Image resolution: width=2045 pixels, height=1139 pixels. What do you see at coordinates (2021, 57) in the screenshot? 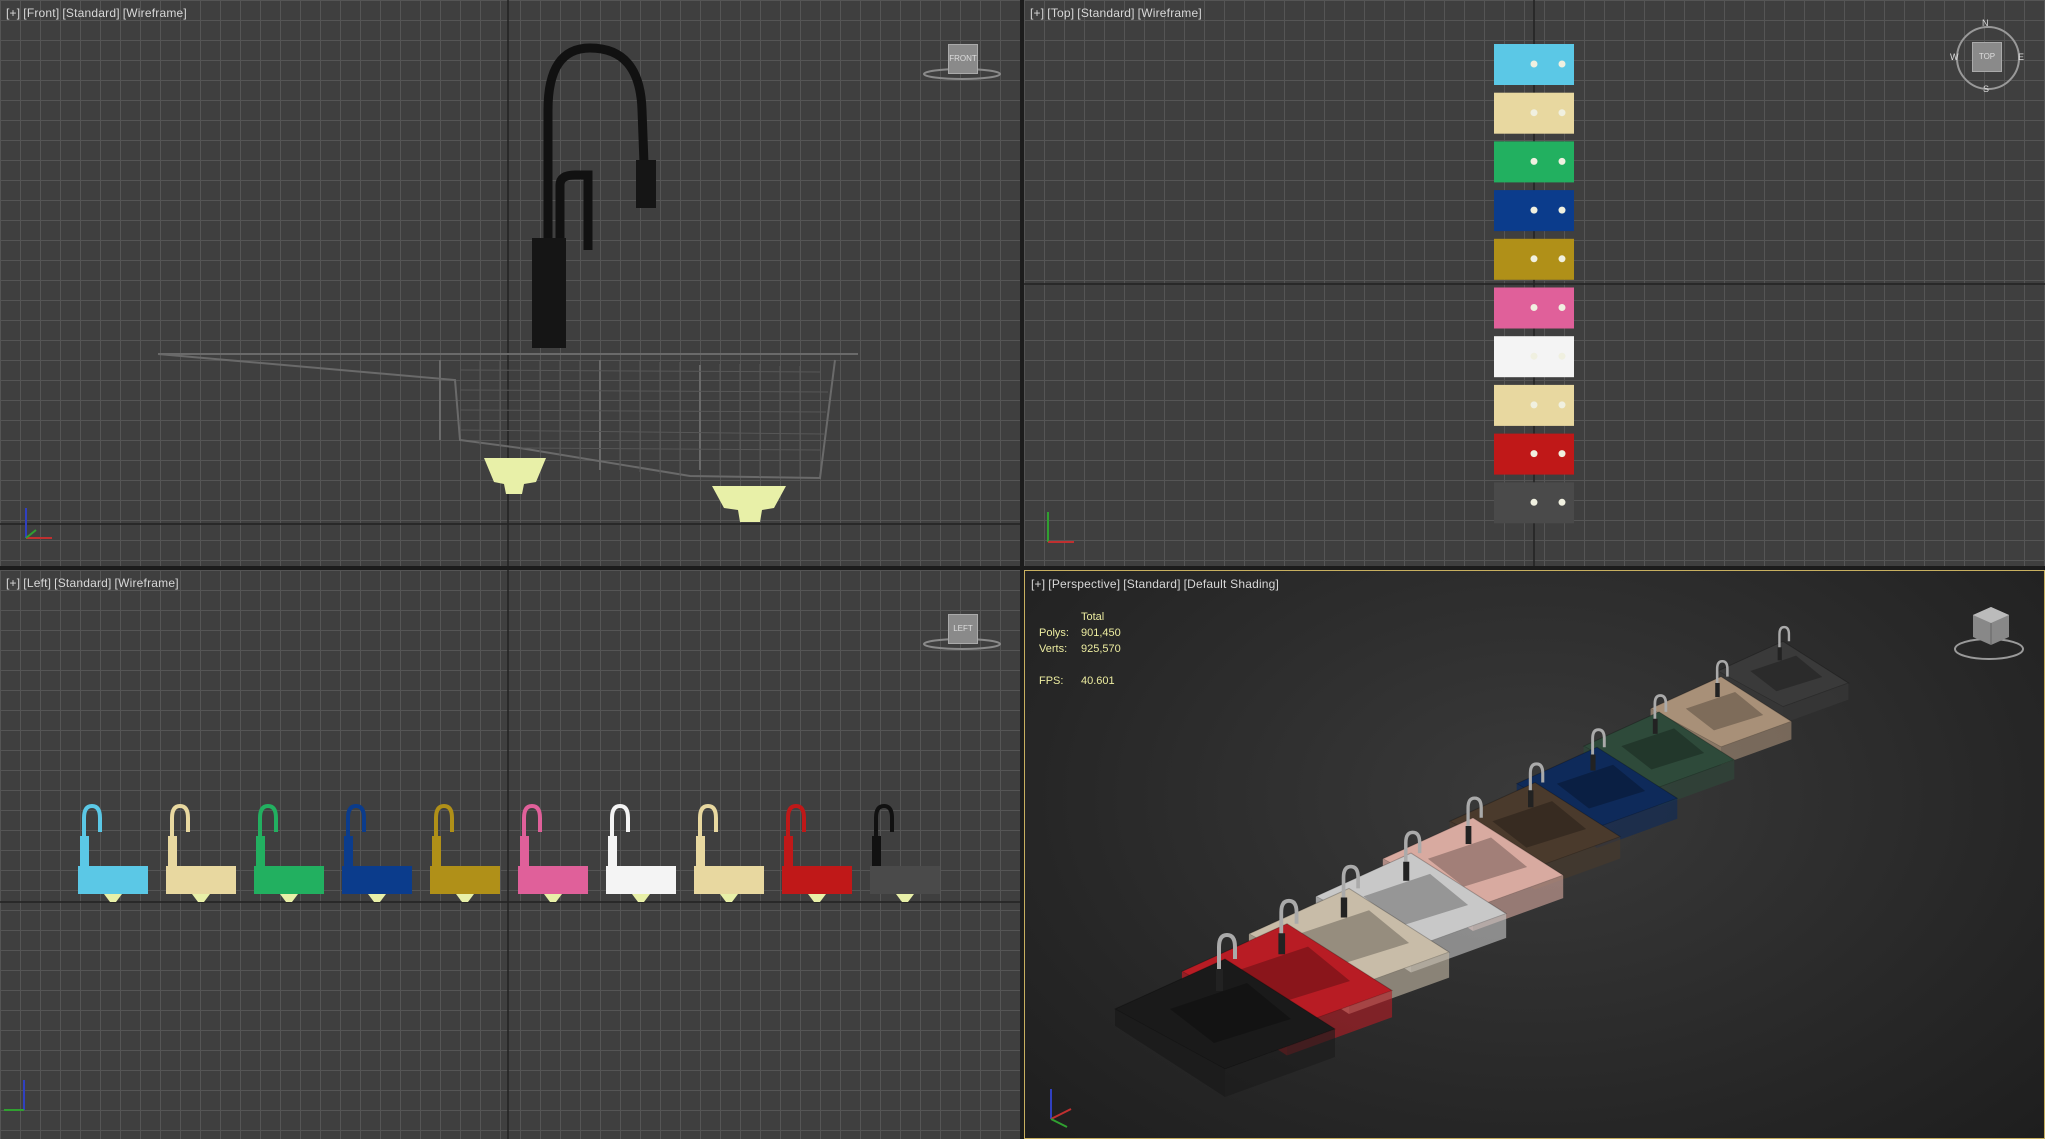
I see `compass-east-label: E` at bounding box center [2021, 57].